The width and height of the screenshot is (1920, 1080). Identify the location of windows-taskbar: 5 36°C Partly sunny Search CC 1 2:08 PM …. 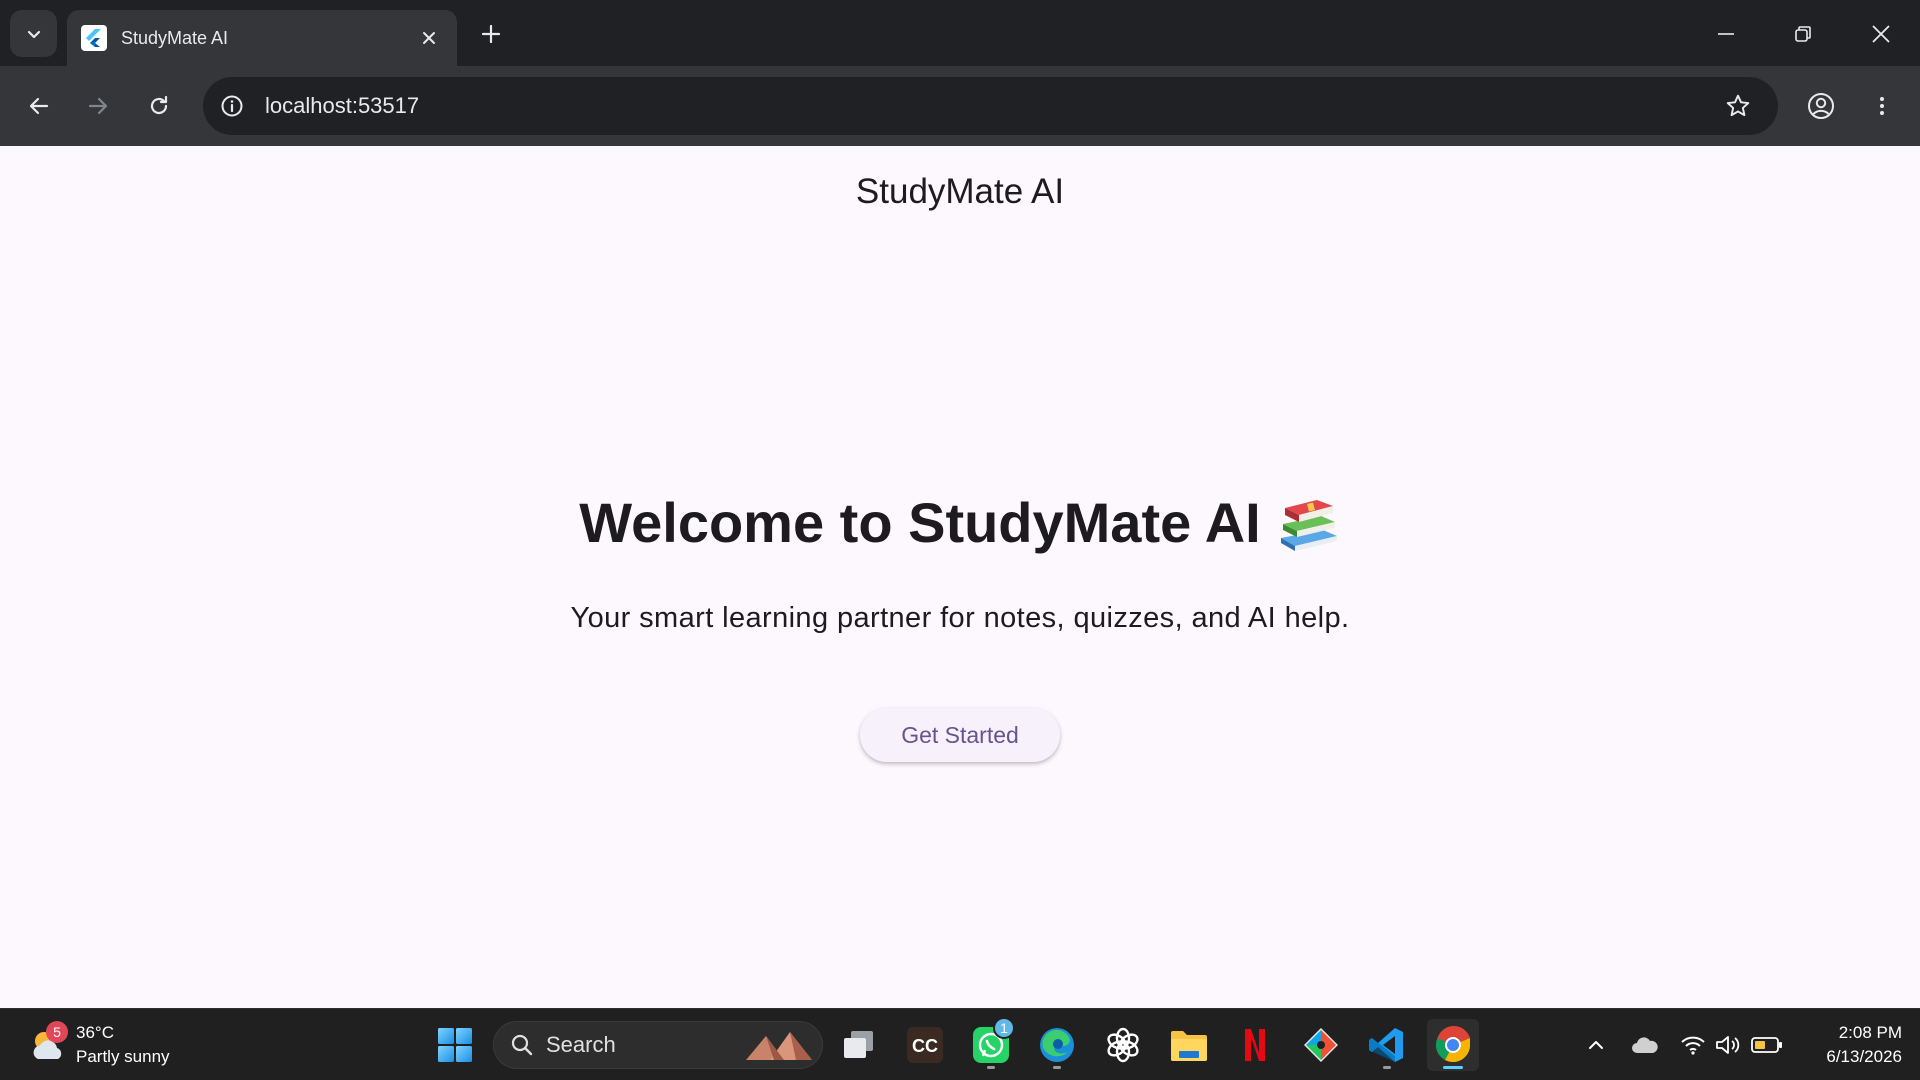
(960, 1044).